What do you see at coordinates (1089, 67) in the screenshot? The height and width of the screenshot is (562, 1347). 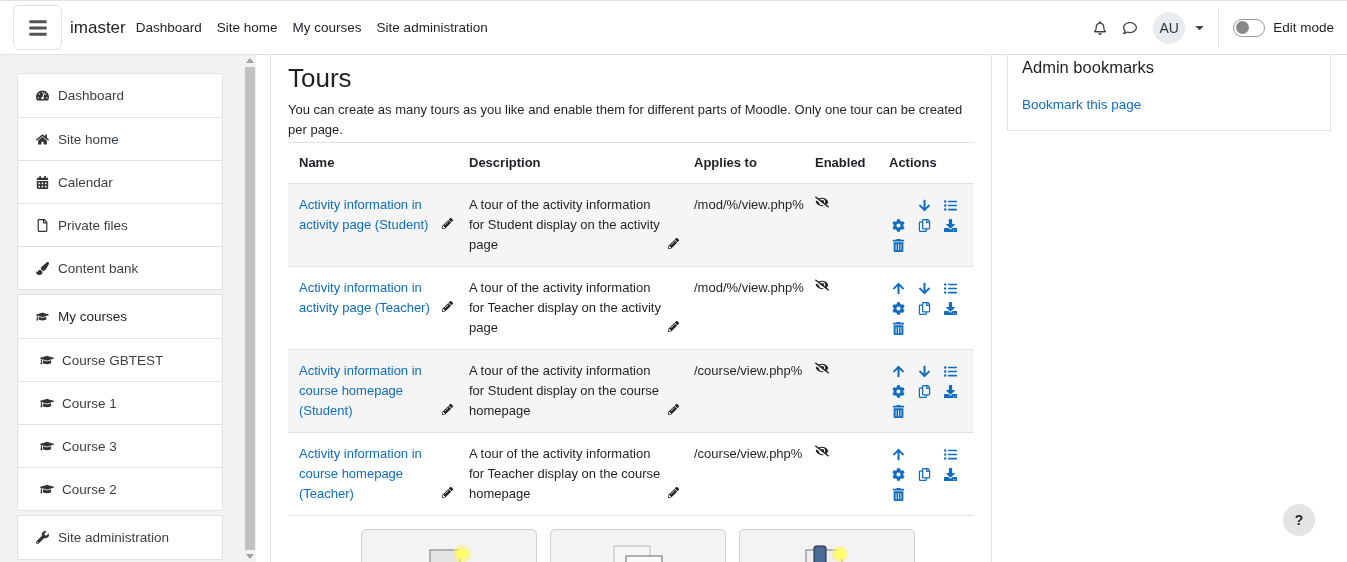 I see `card-title: Admin bookmarks` at bounding box center [1089, 67].